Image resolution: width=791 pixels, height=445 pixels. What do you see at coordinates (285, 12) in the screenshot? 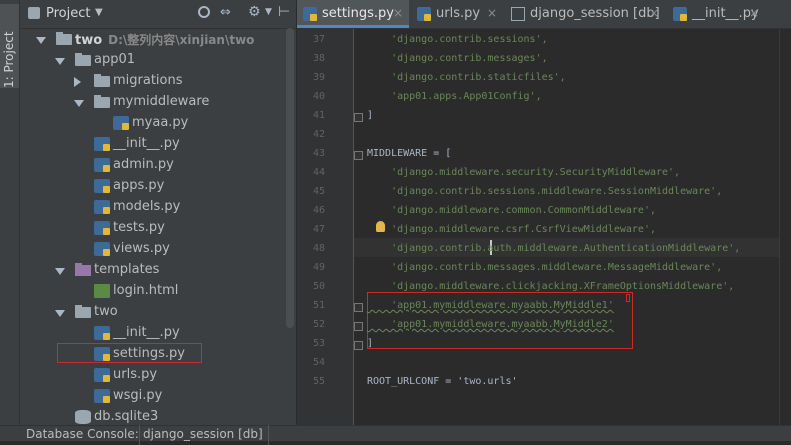
I see `hide-icon: ⊢` at bounding box center [285, 12].